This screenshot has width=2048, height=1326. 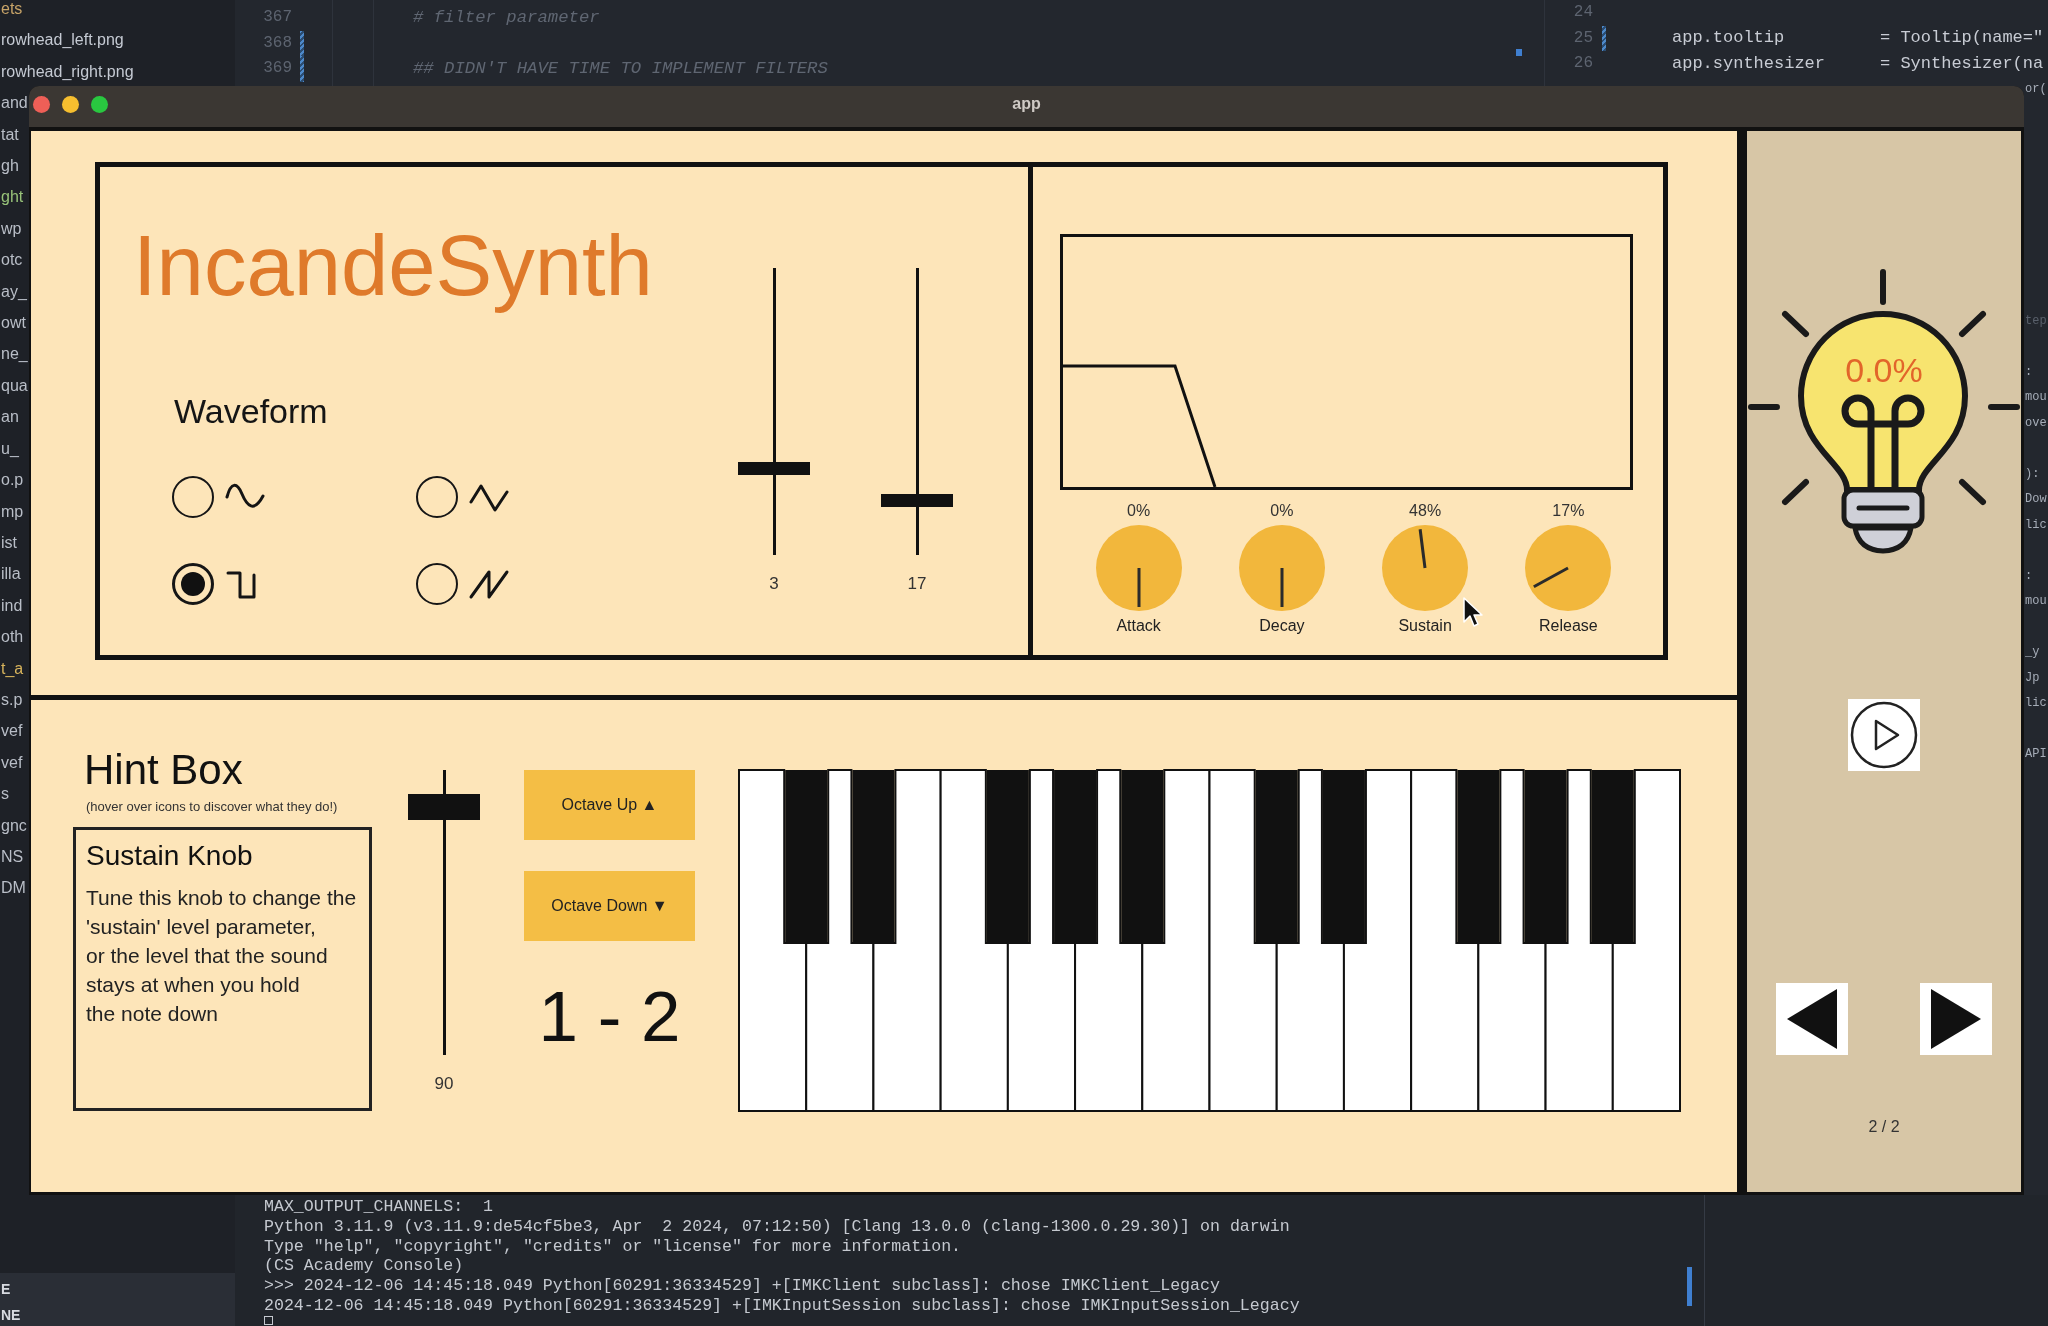 I want to click on file-name: t_a, so click(x=12, y=668).